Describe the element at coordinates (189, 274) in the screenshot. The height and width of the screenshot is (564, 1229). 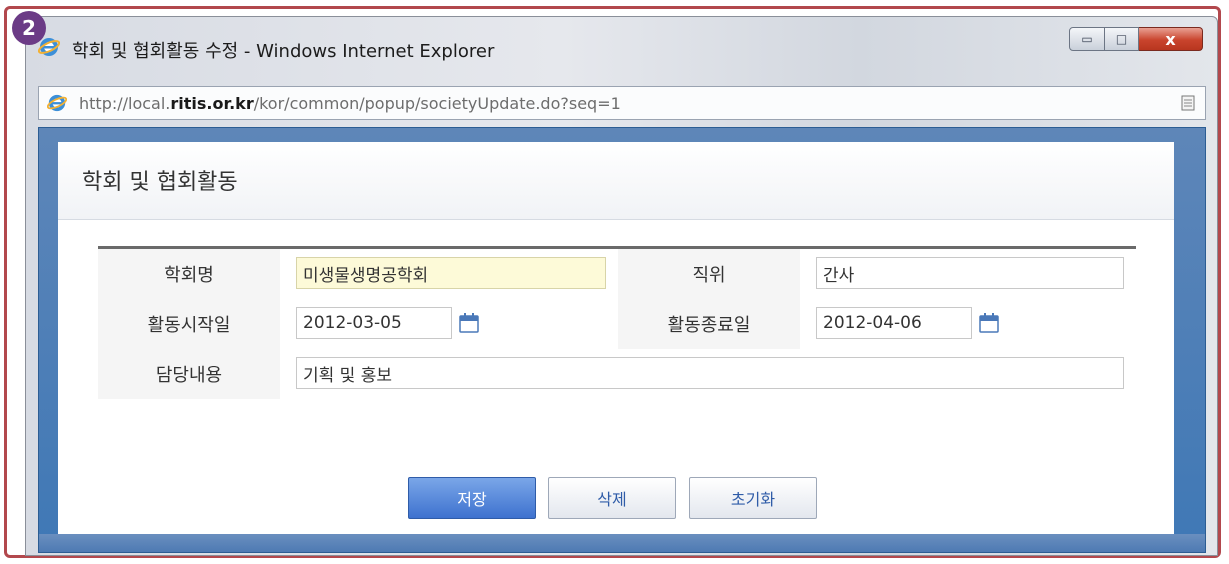
I see `society-name-label: 학회명` at that location.